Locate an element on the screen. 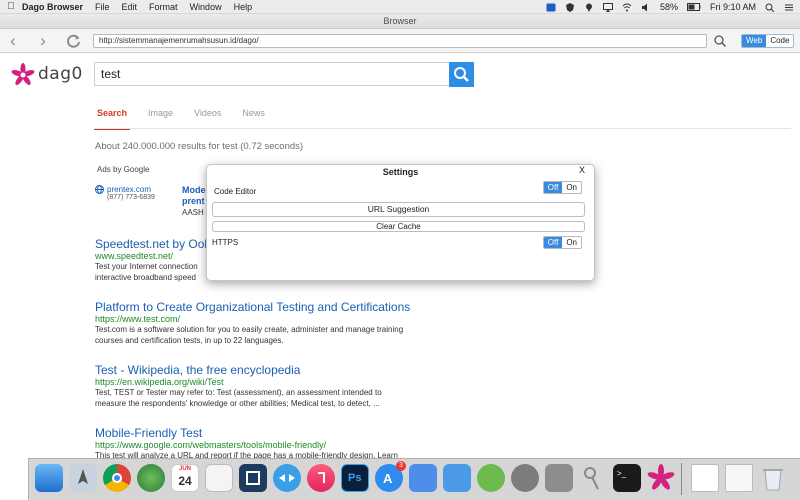  xcode-icon is located at coordinates (423, 478).